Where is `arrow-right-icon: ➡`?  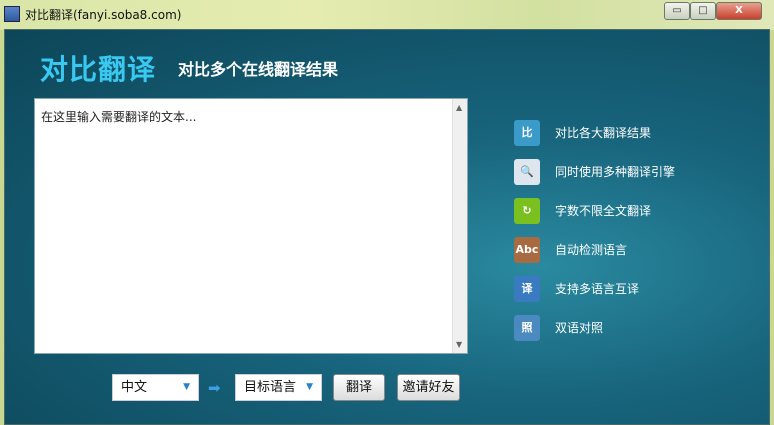 arrow-right-icon: ➡ is located at coordinates (214, 388).